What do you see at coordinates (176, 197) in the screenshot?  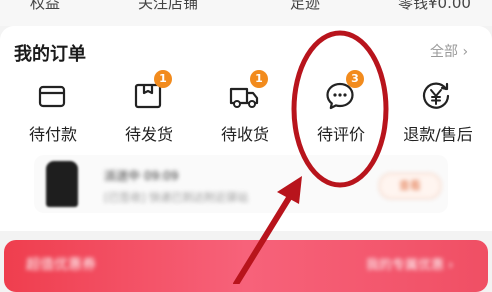 I see `shipment-detail-text: [已签收] 快递已到达附近驿站` at bounding box center [176, 197].